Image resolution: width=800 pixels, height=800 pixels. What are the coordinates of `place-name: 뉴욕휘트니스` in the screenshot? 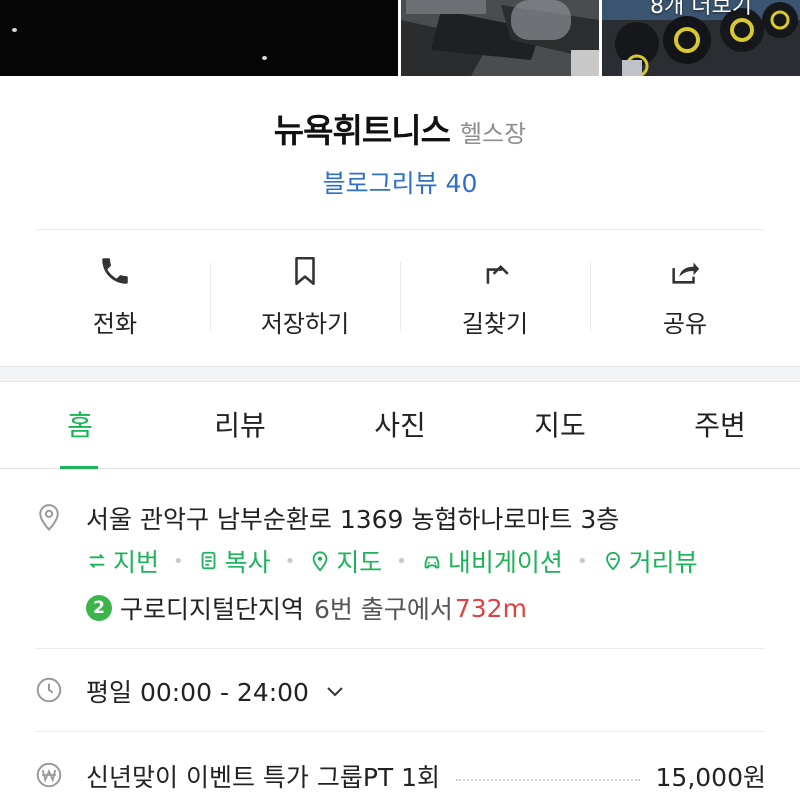 It's located at (362, 130).